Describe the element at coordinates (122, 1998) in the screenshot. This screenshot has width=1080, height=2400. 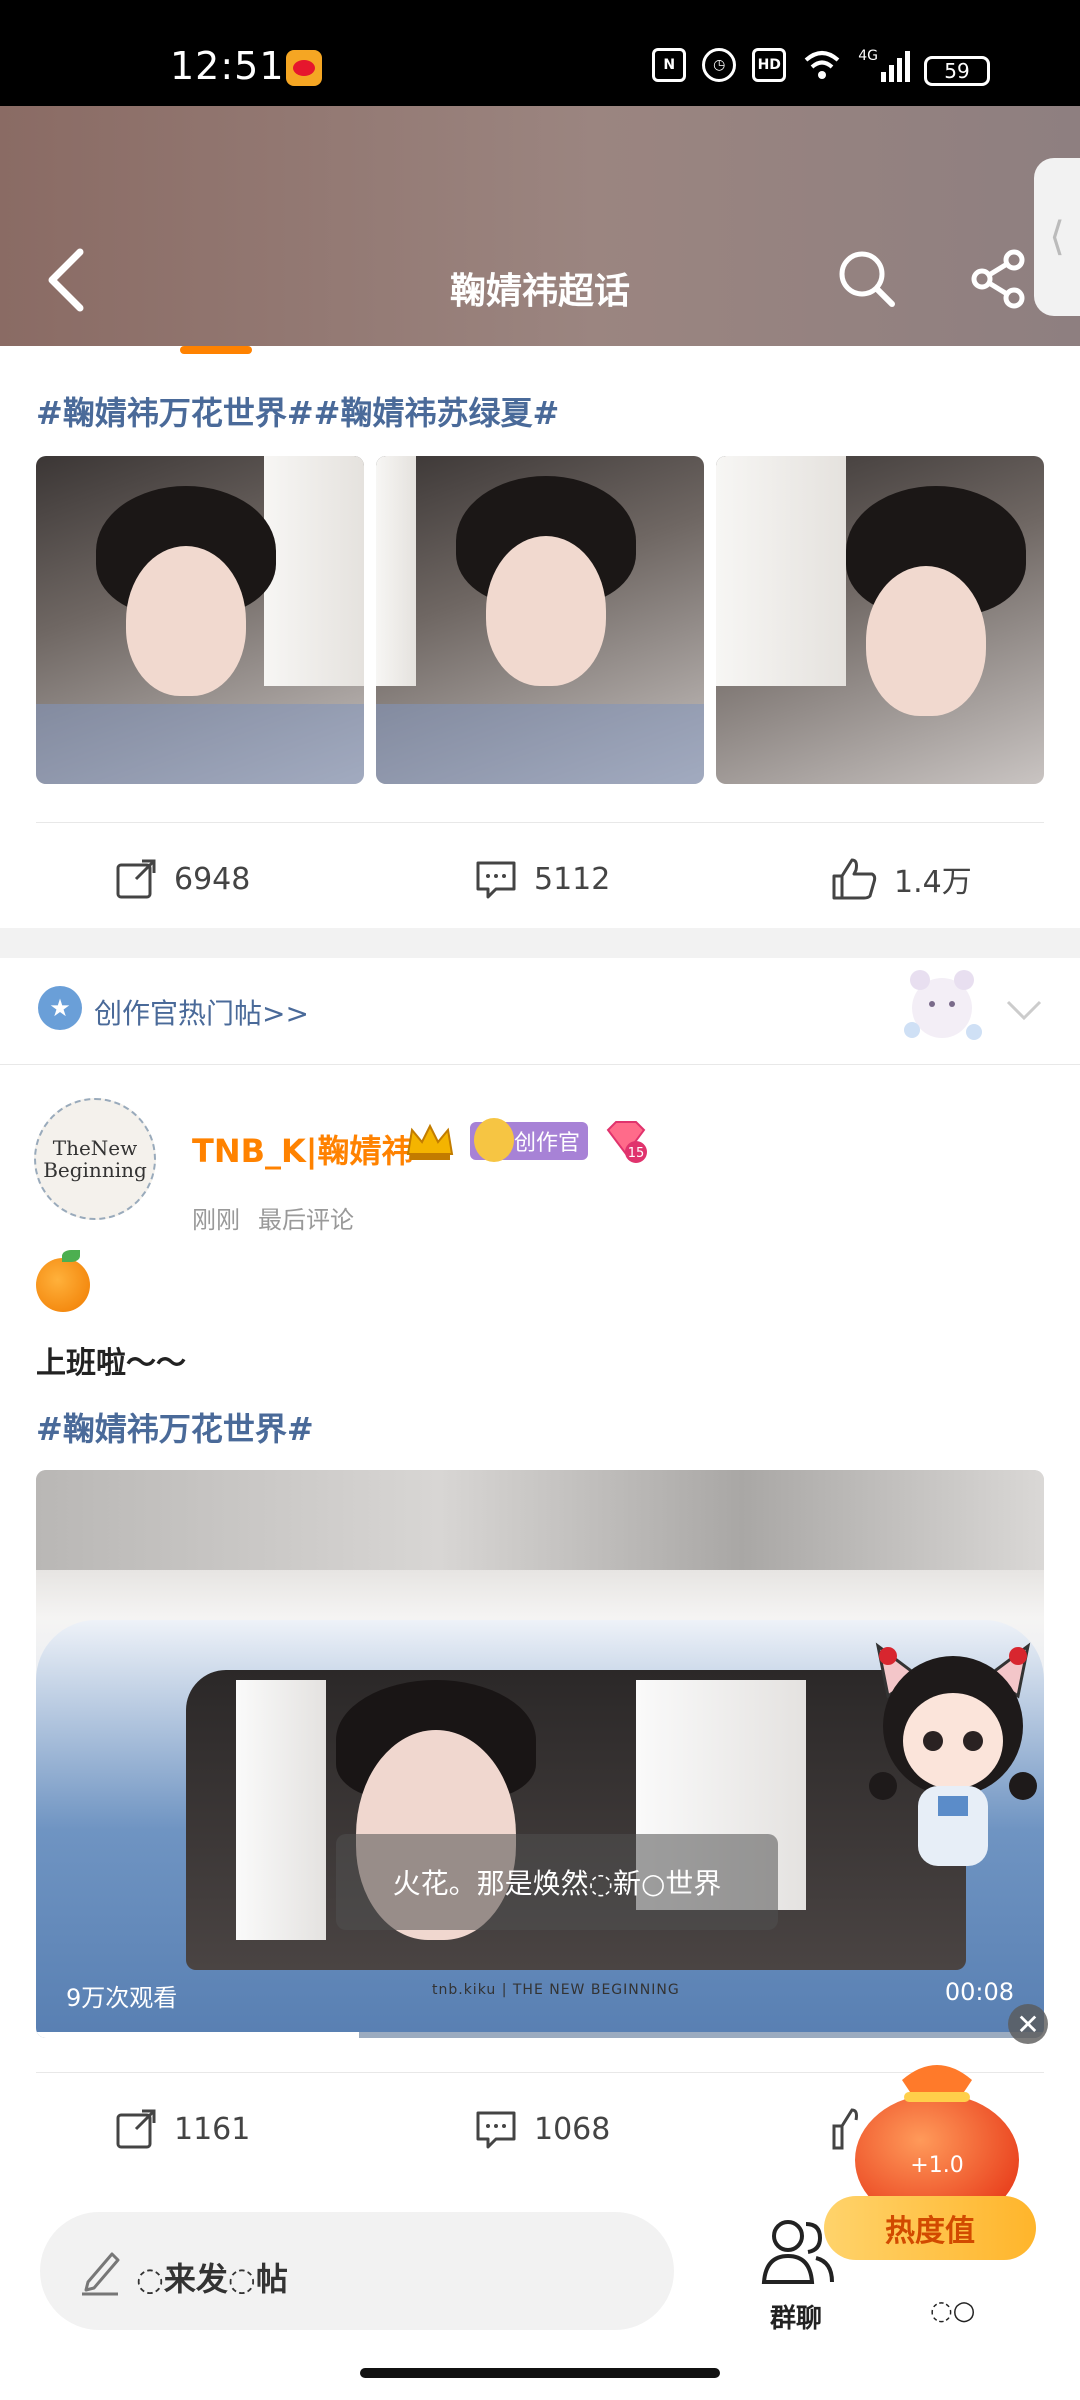
I see `video-views: 9万次观看` at that location.